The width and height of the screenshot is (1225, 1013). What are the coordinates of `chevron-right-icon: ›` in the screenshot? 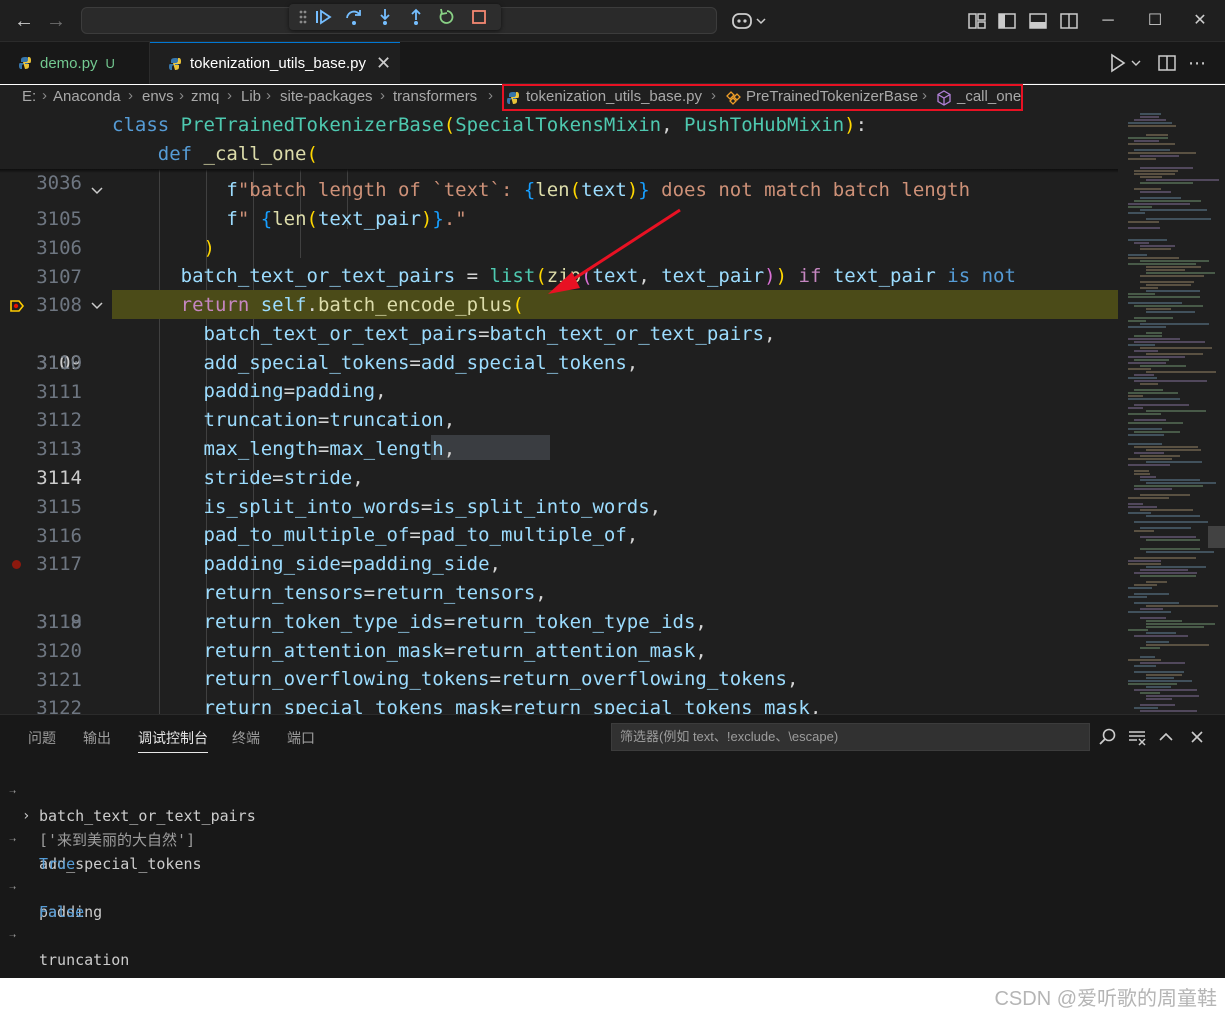 It's located at (268, 95).